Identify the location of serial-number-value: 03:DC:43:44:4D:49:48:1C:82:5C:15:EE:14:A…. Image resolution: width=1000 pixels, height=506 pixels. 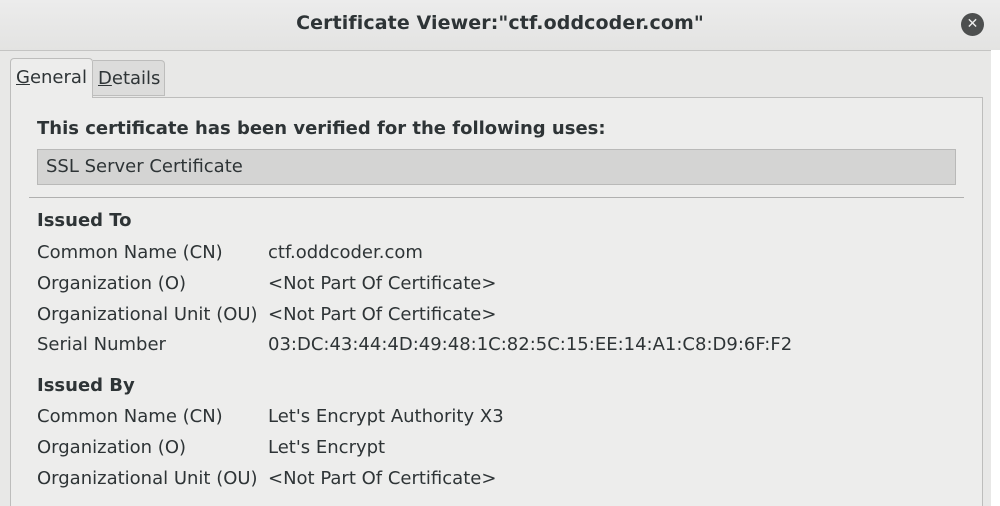
(530, 344).